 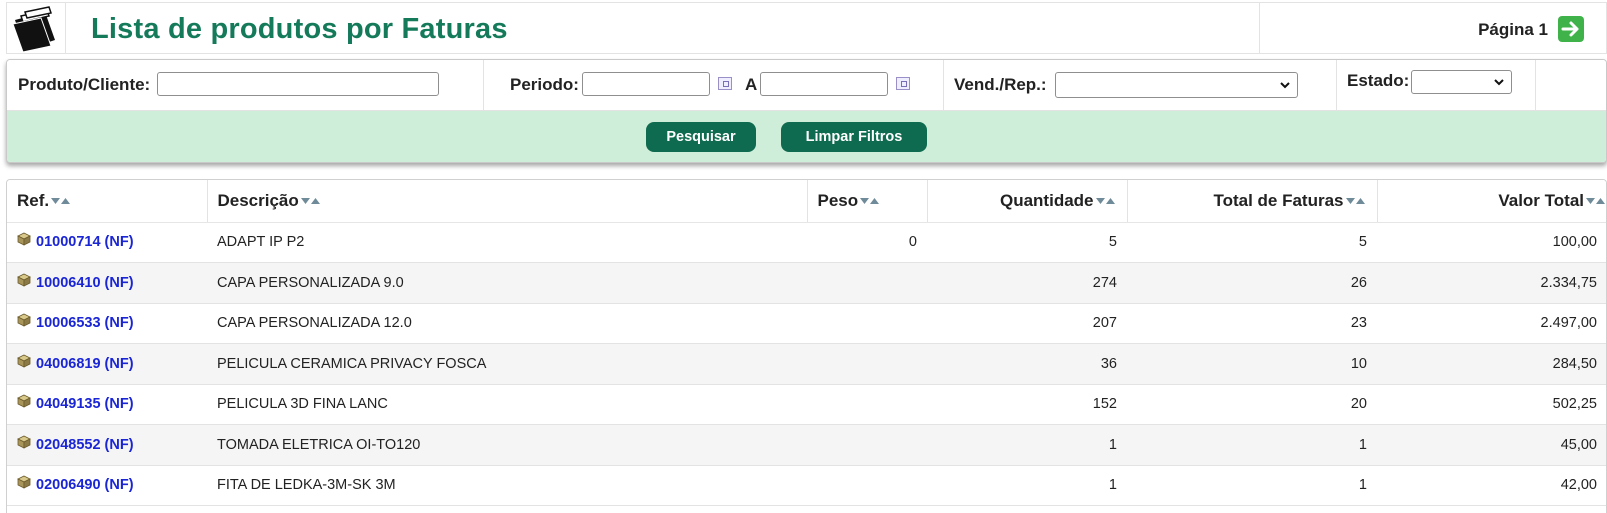 I want to click on column-header-valor-total: Valor Total, so click(x=1492, y=201).